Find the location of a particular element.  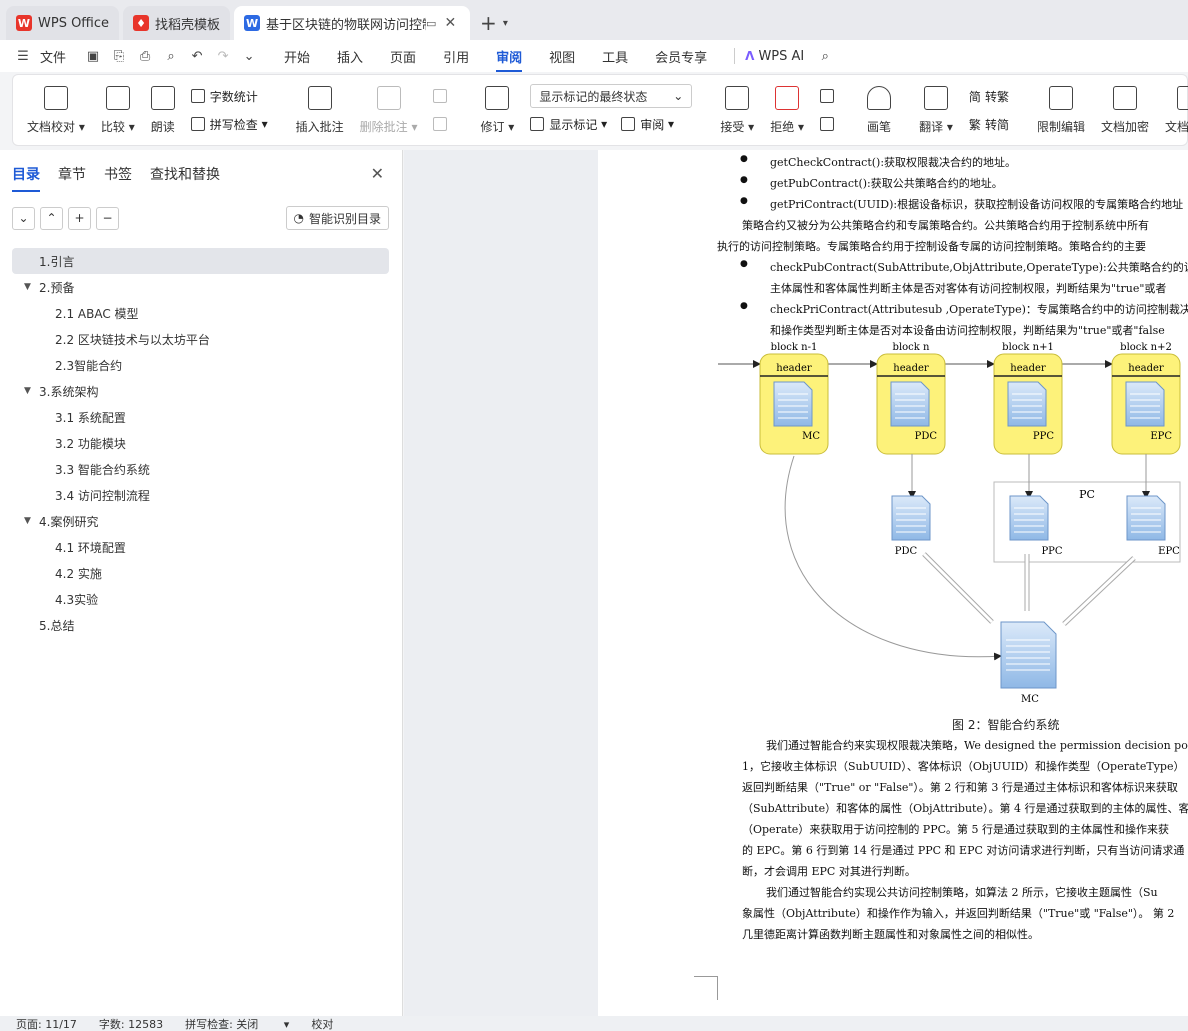

toc-item-label: 2.3智能合约 is located at coordinates (89, 365).